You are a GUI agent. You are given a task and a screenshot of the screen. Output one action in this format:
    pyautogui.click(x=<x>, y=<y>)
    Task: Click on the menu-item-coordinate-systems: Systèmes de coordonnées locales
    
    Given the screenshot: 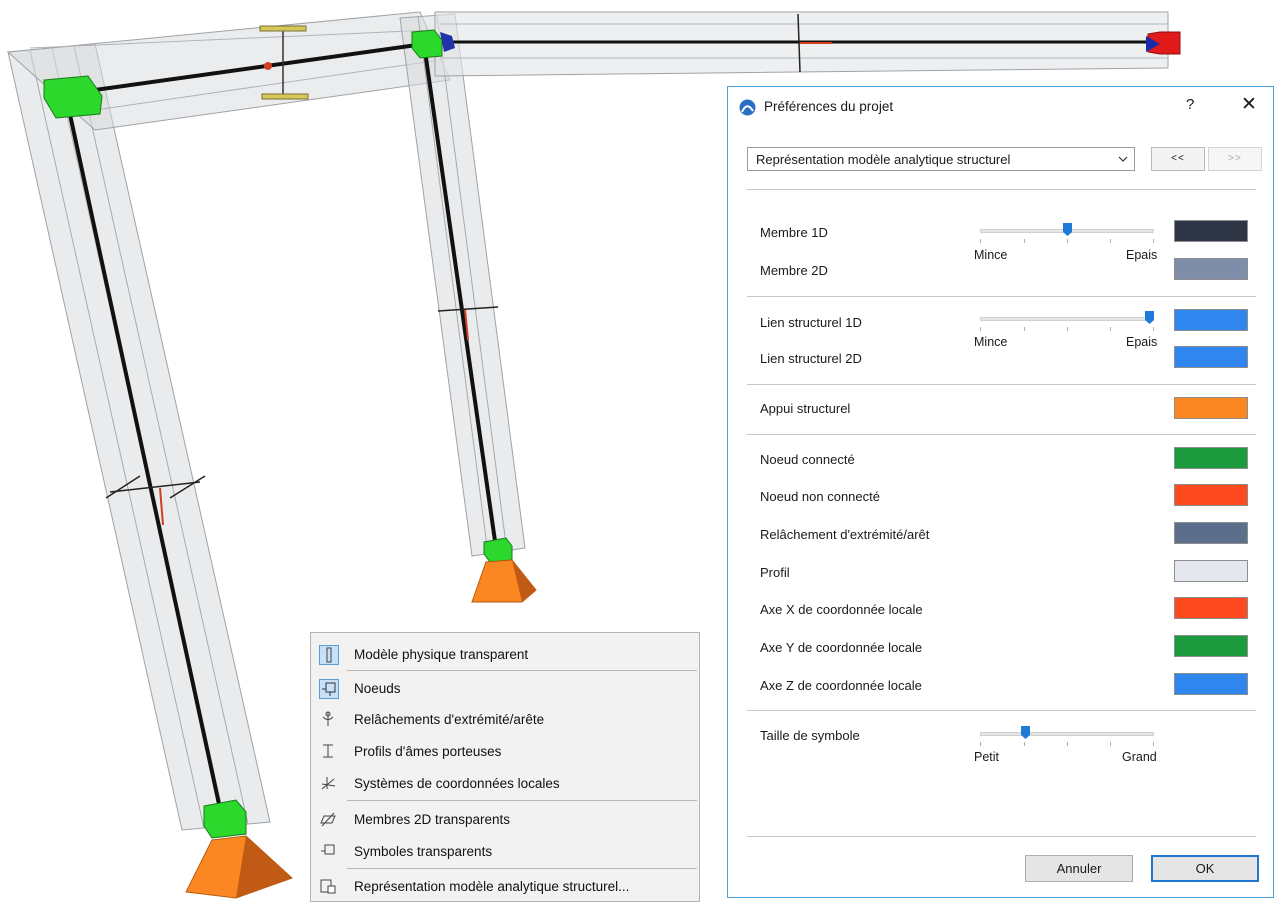 What is the action you would take?
    pyautogui.click(x=505, y=784)
    